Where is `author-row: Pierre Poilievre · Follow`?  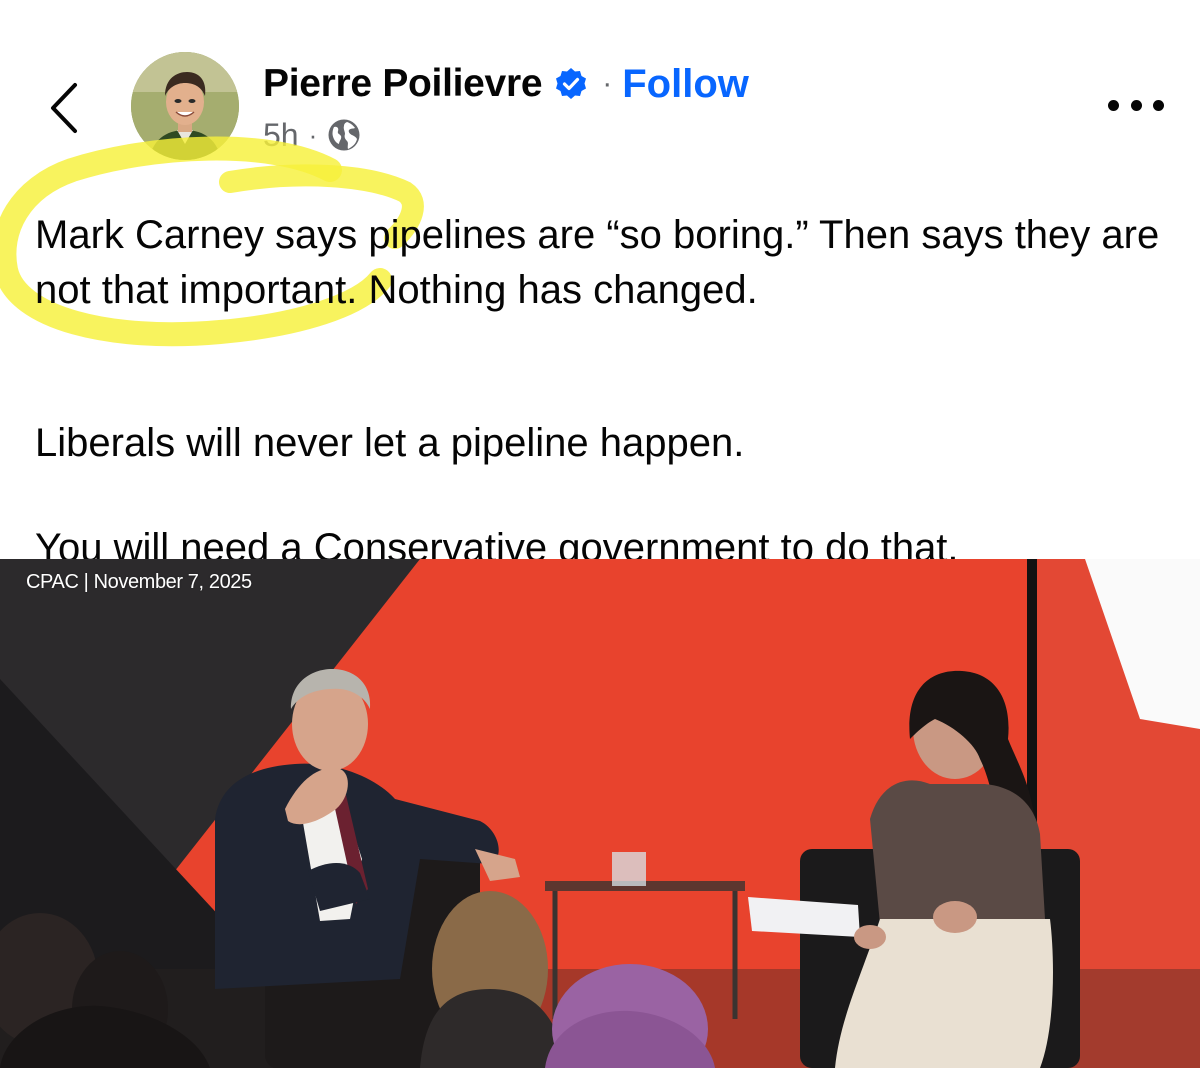 author-row: Pierre Poilievre · Follow is located at coordinates (506, 84).